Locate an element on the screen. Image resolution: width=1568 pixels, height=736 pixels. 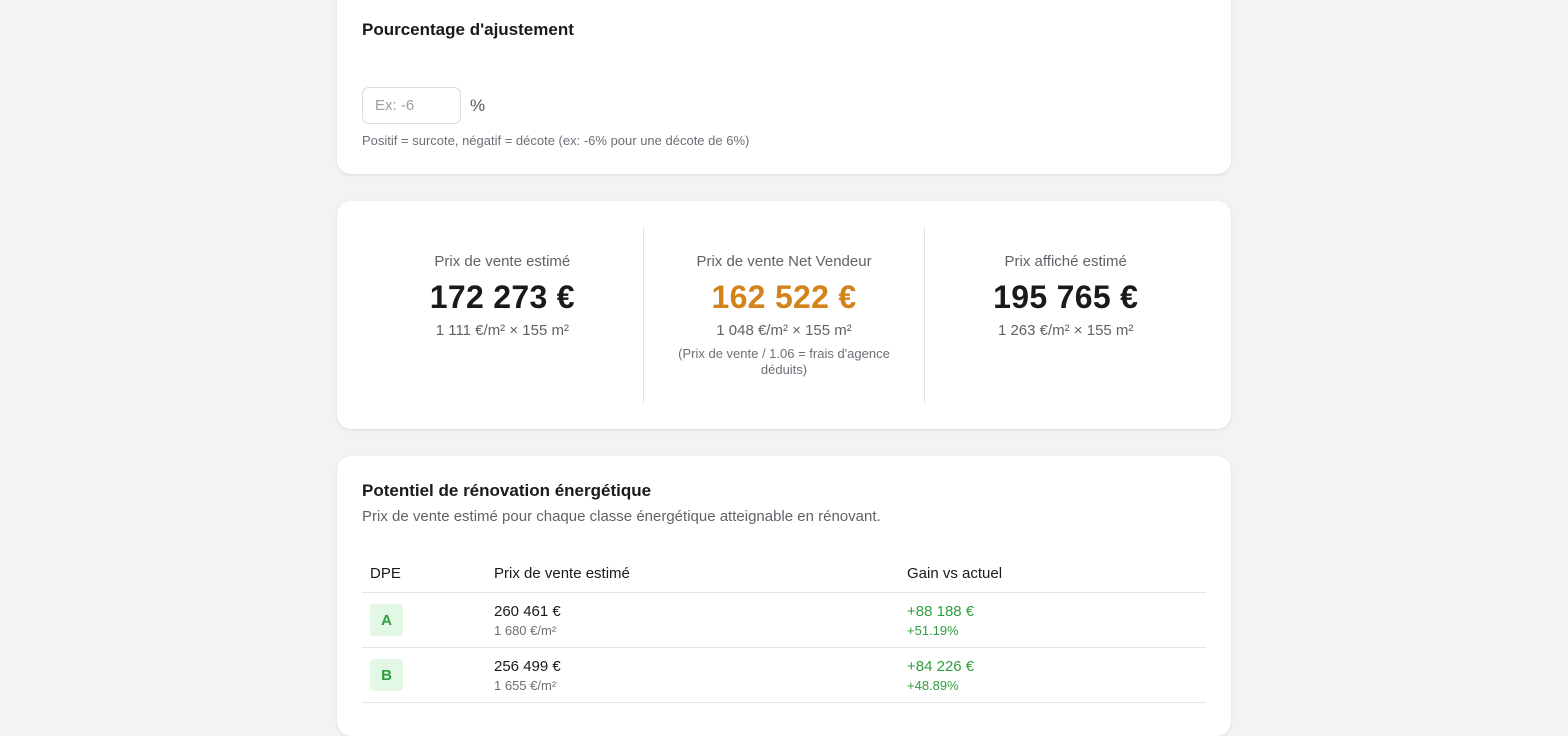
row-price-per-m2: 1 680 €/m² is located at coordinates (525, 630).